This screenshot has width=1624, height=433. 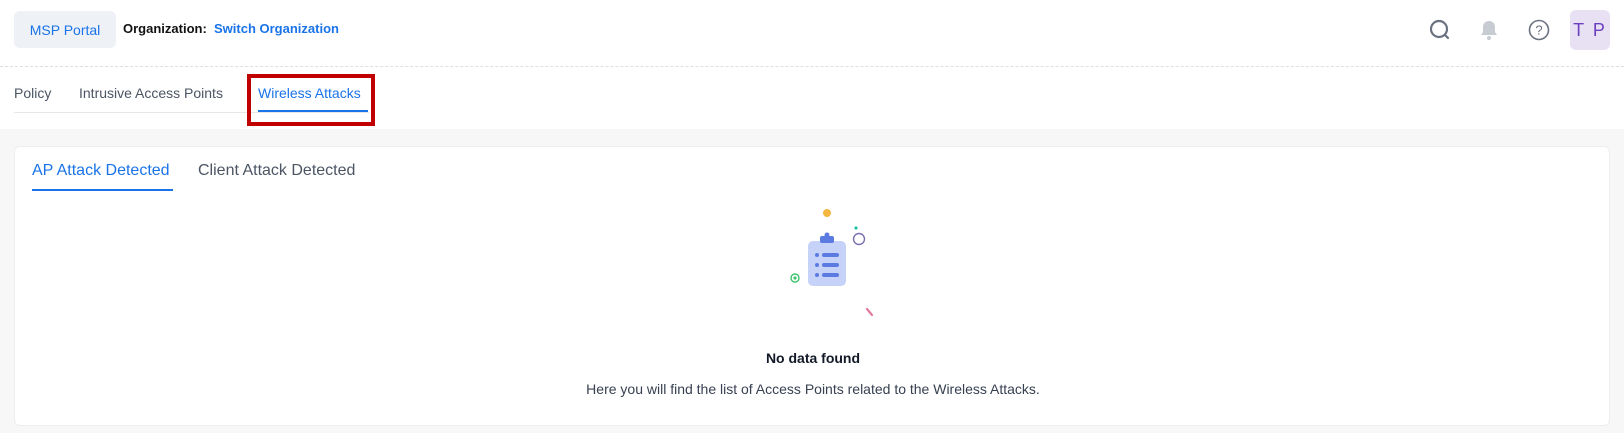 What do you see at coordinates (65, 29) in the screenshot?
I see `msp-portal-button: MSP Portal` at bounding box center [65, 29].